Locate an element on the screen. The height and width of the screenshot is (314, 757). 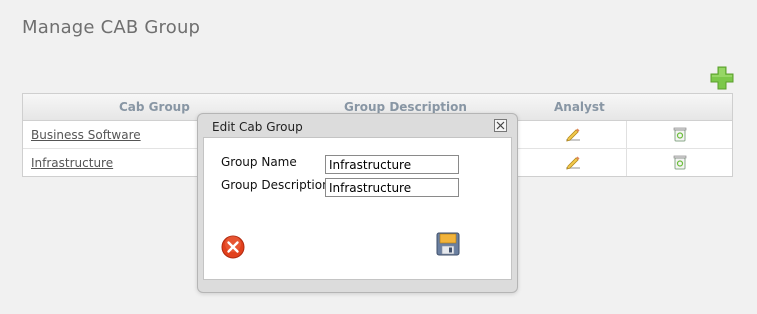
group-description-input is located at coordinates (392, 187).